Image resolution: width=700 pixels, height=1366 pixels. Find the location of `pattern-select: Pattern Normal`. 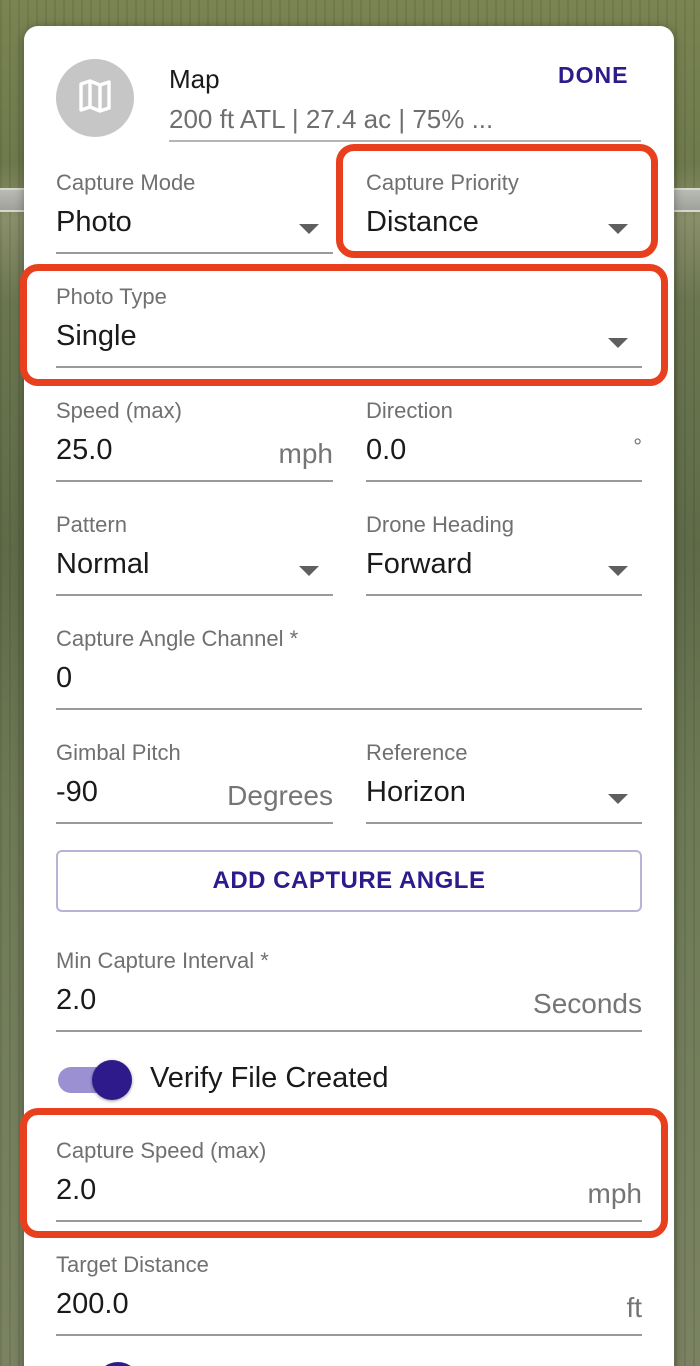

pattern-select: Pattern Normal is located at coordinates (194, 555).